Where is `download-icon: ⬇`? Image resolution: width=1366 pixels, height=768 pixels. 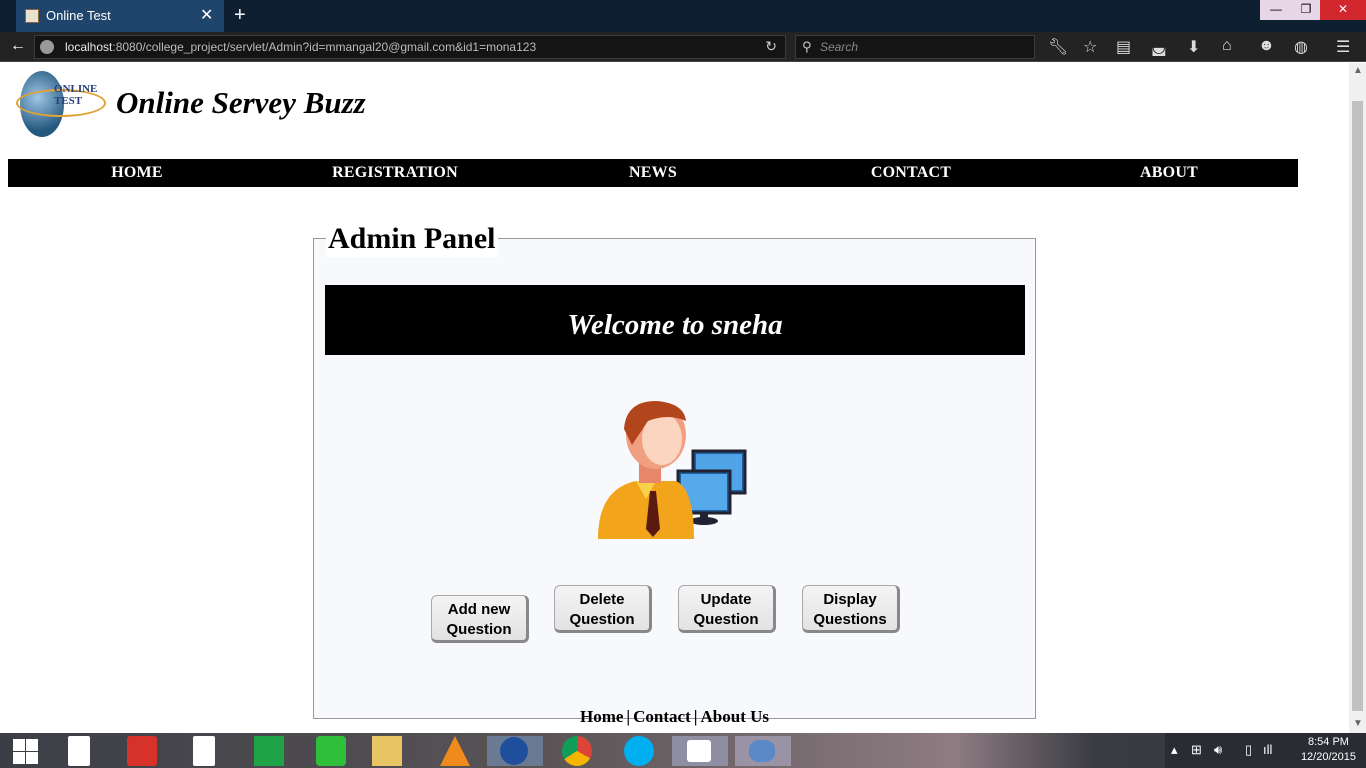
download-icon: ⬇ is located at coordinates (1193, 47).